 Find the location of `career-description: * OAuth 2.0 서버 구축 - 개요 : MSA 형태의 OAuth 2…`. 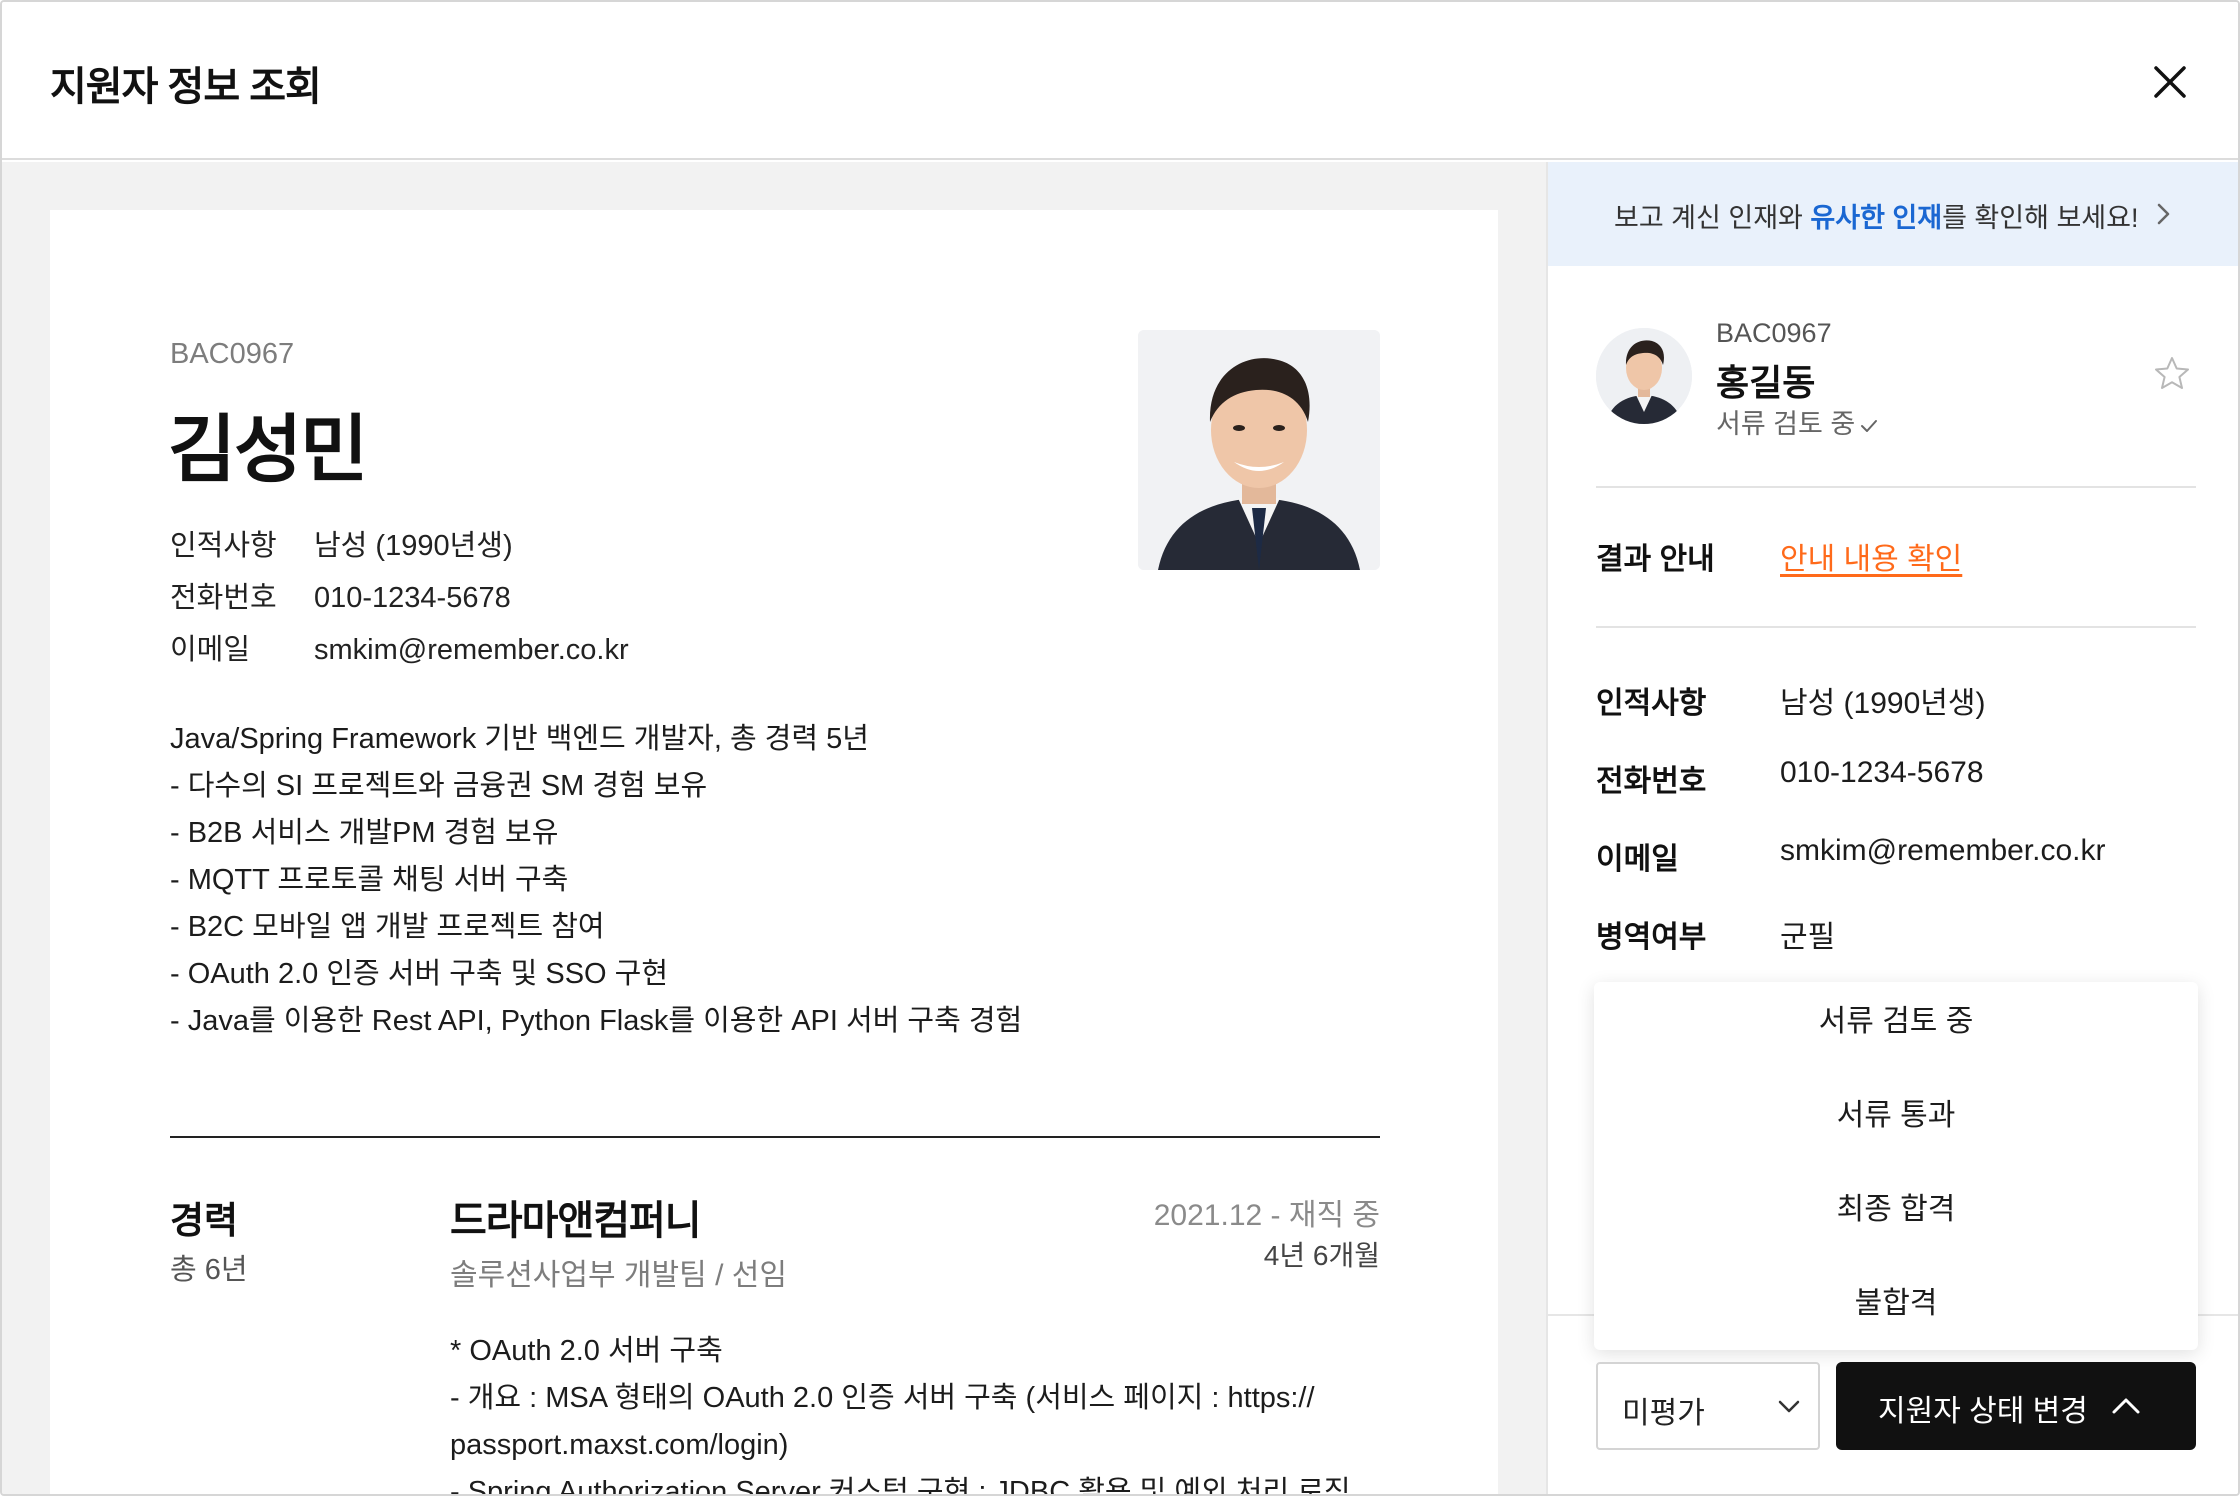

career-description: * OAuth 2.0 서버 구축 - 개요 : MSA 형태의 OAuth 2… is located at coordinates (915, 1412).